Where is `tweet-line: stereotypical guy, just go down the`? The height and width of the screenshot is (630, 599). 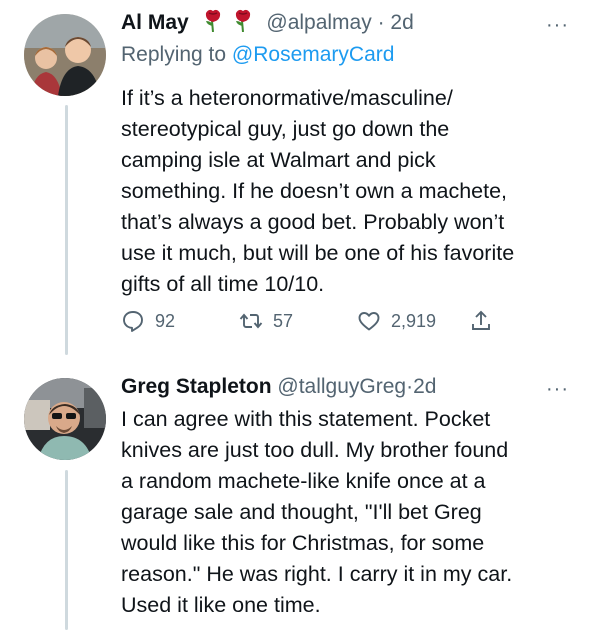 tweet-line: stereotypical guy, just go down the is located at coordinates (285, 129).